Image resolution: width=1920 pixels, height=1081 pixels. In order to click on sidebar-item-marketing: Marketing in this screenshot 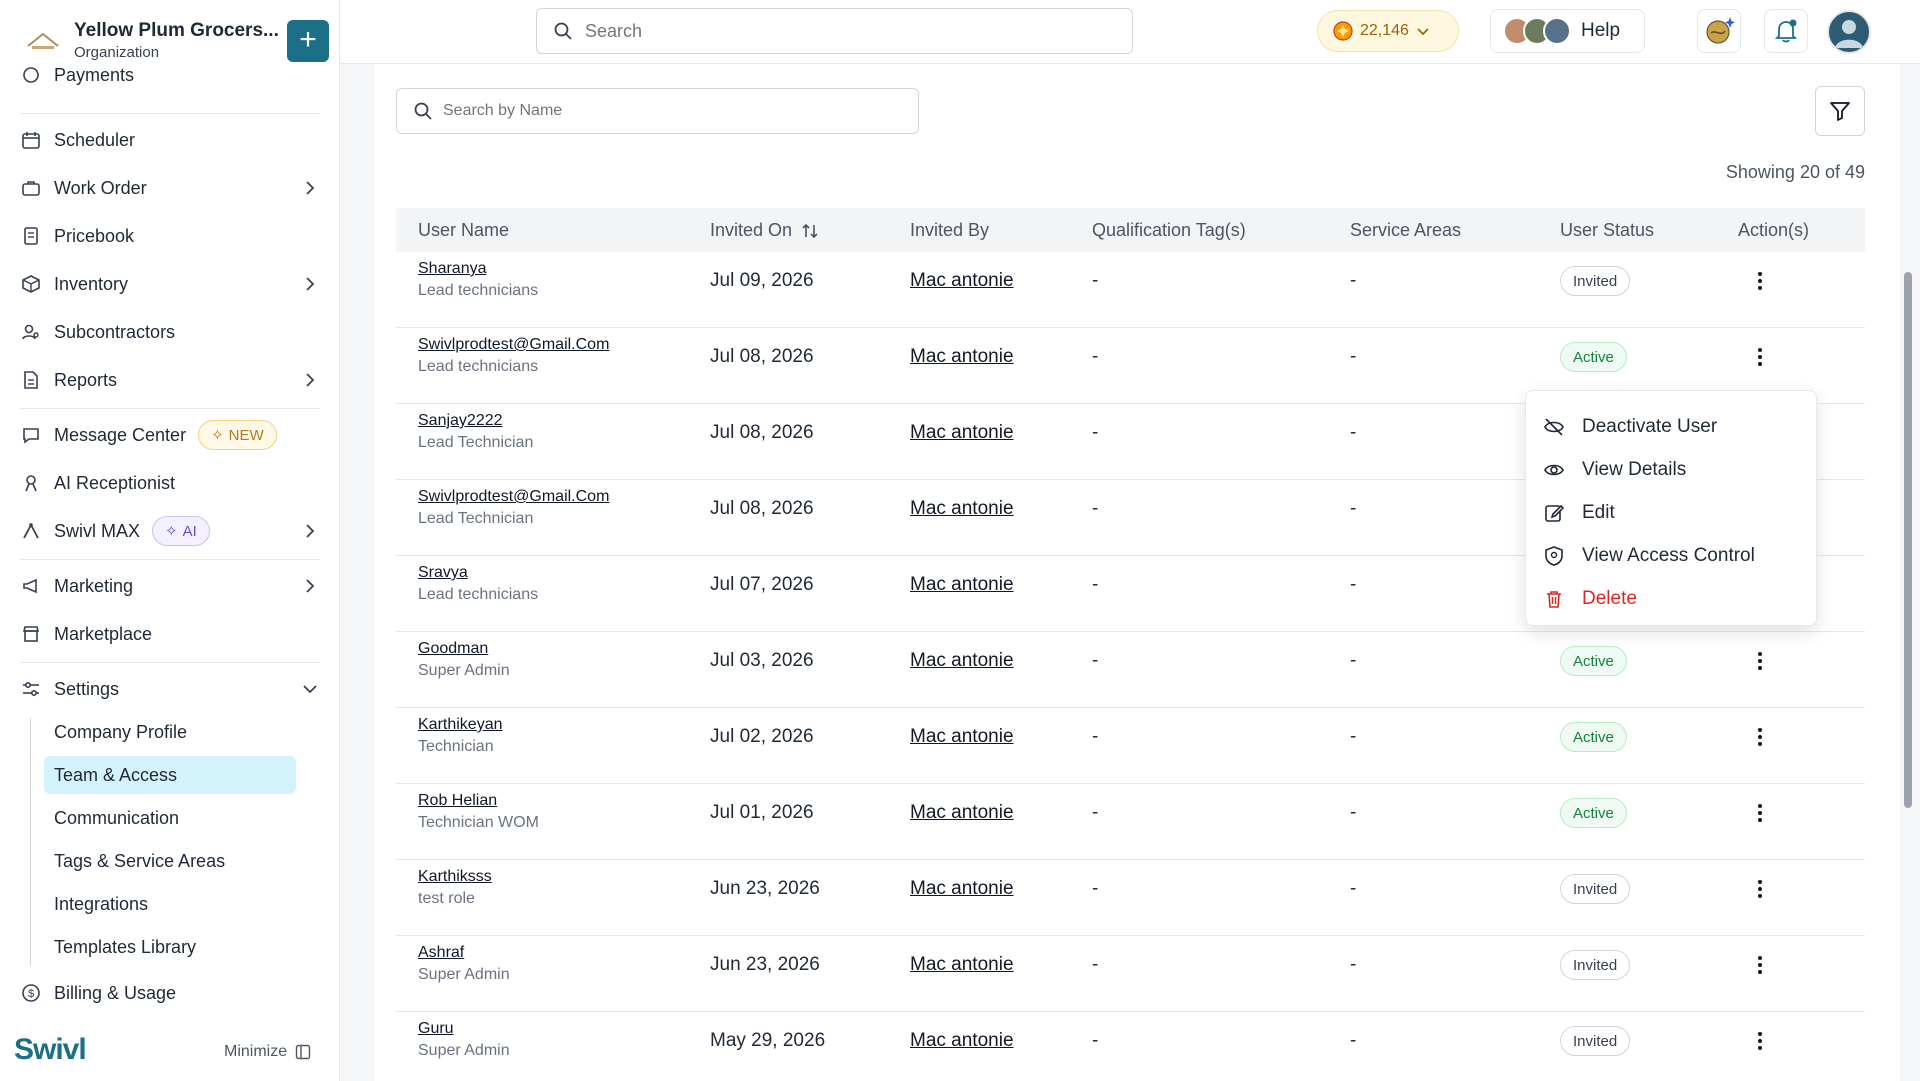, I will do `click(170, 586)`.